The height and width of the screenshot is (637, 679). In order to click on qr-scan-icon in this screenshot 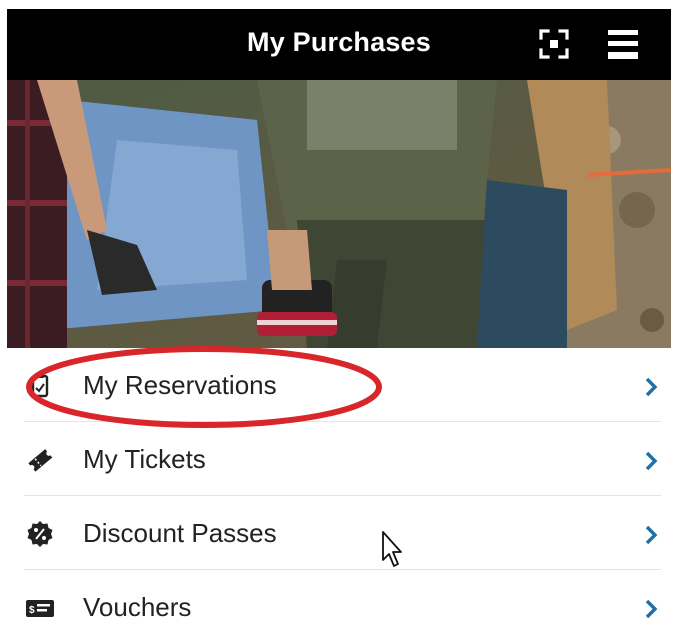, I will do `click(554, 44)`.